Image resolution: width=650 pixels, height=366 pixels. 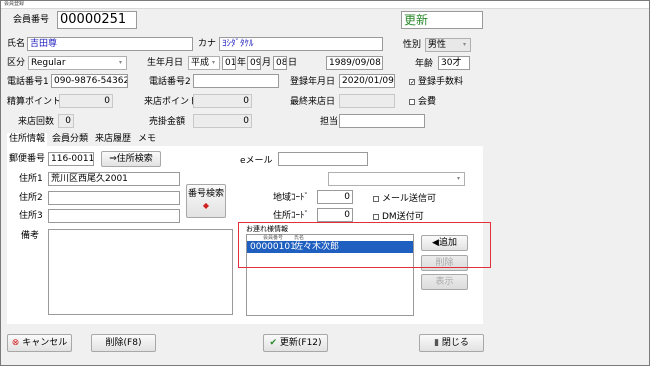 What do you see at coordinates (222, 101) in the screenshot?
I see `visit-points-field: 0` at bounding box center [222, 101].